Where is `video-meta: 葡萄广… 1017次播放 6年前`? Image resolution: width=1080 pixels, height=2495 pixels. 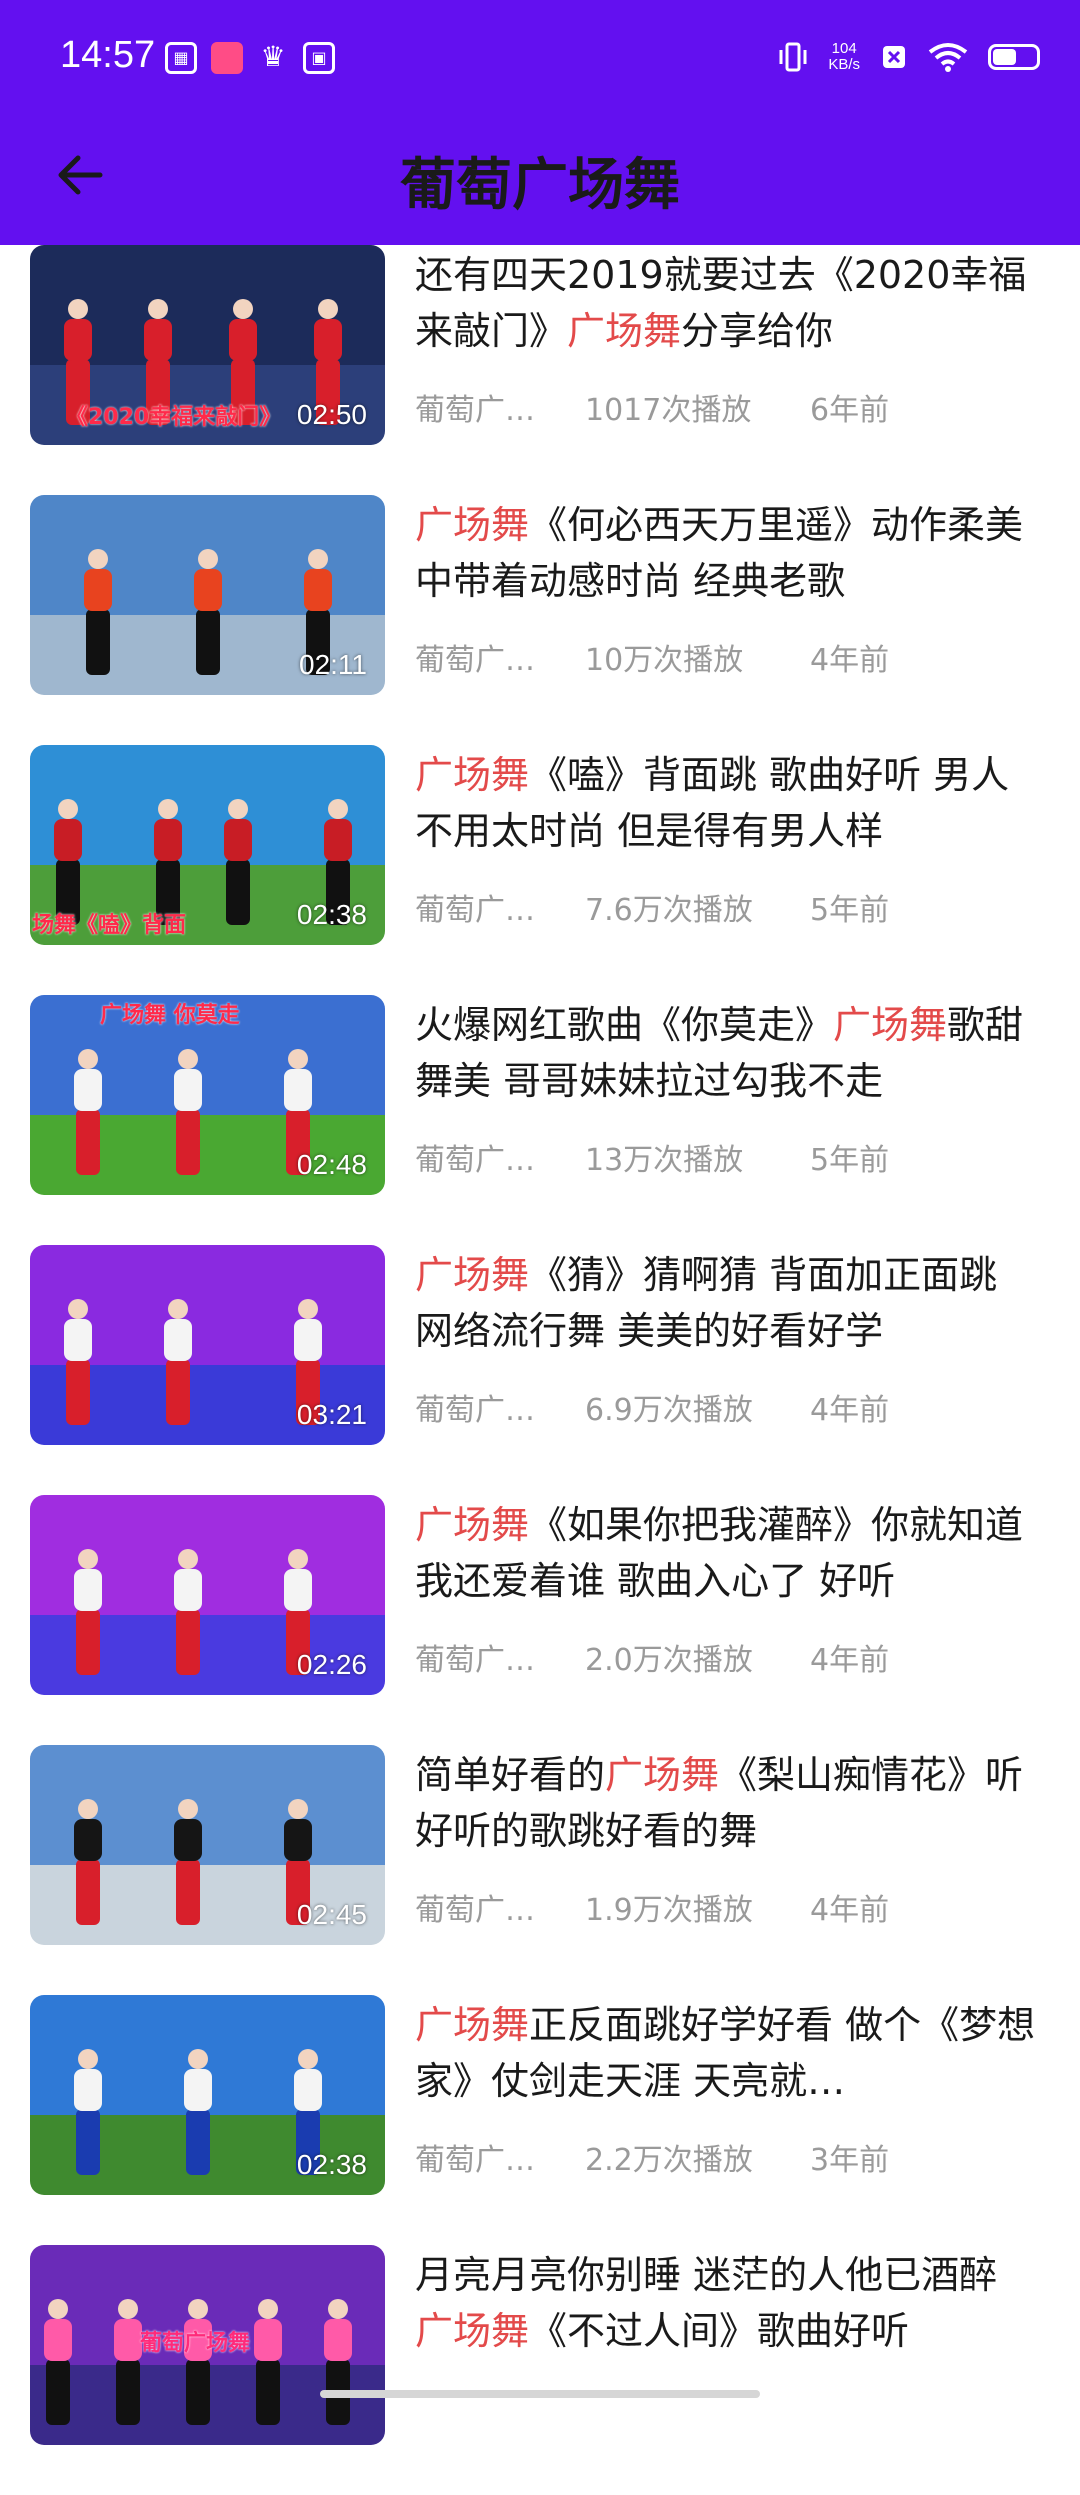 video-meta: 葡萄广… 1017次播放 6年前 is located at coordinates (730, 407).